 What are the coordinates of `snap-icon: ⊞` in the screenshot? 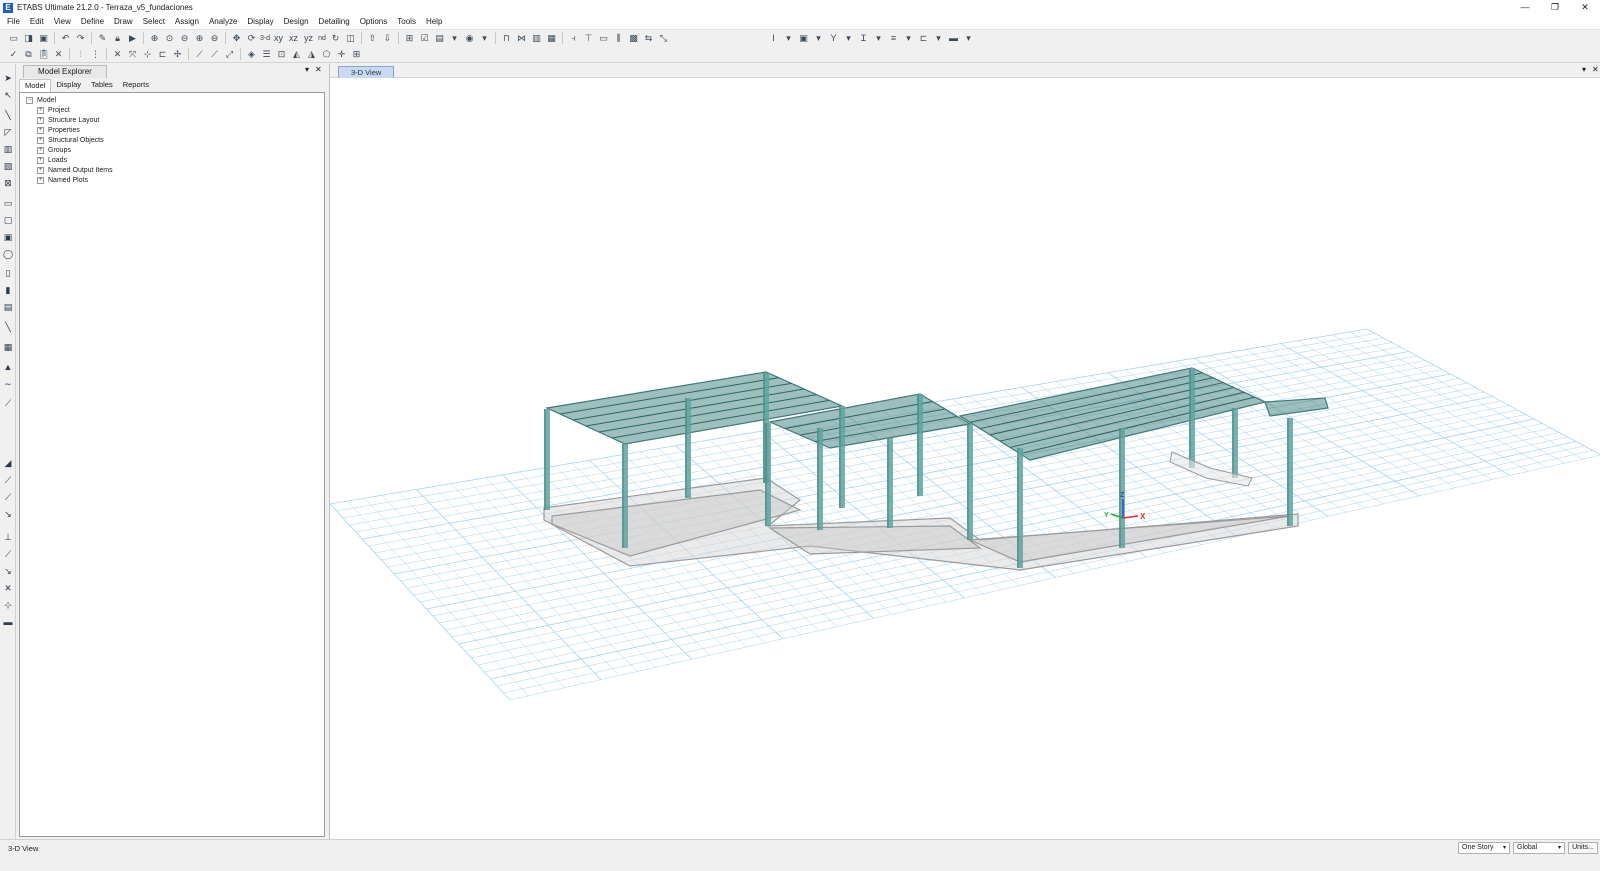 It's located at (357, 54).